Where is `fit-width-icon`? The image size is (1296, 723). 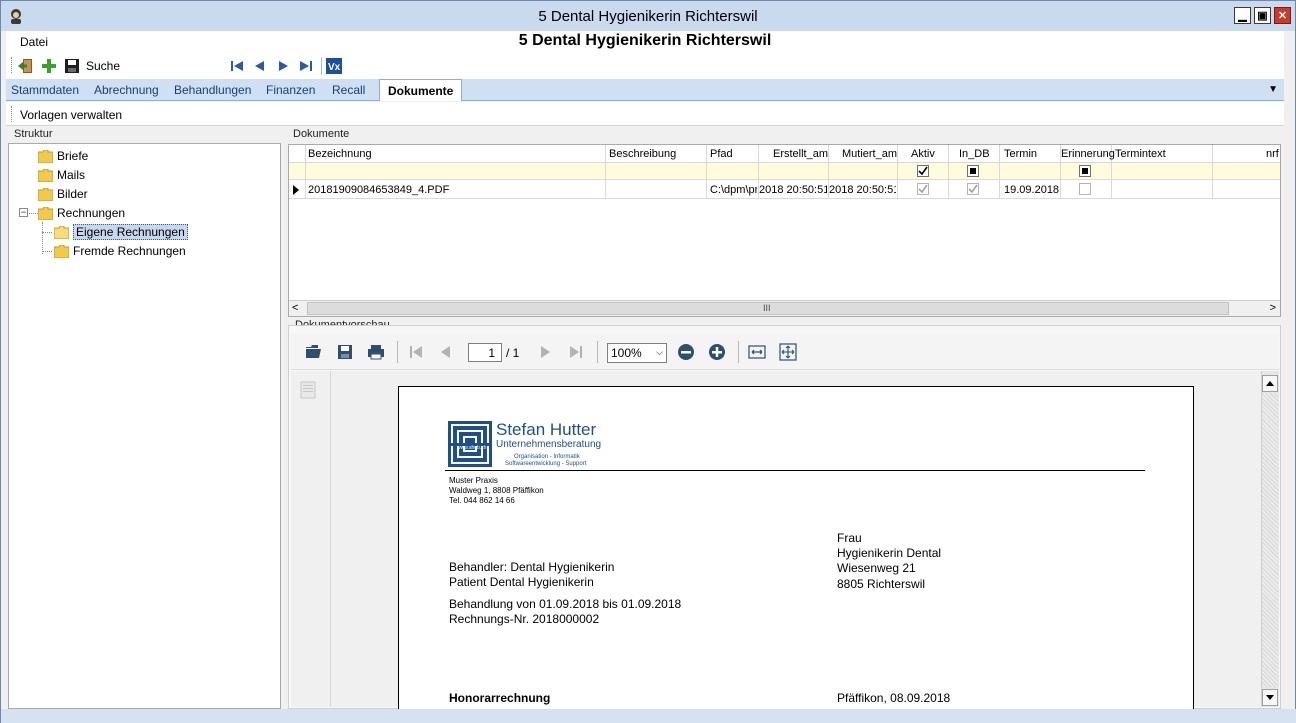
fit-width-icon is located at coordinates (757, 352).